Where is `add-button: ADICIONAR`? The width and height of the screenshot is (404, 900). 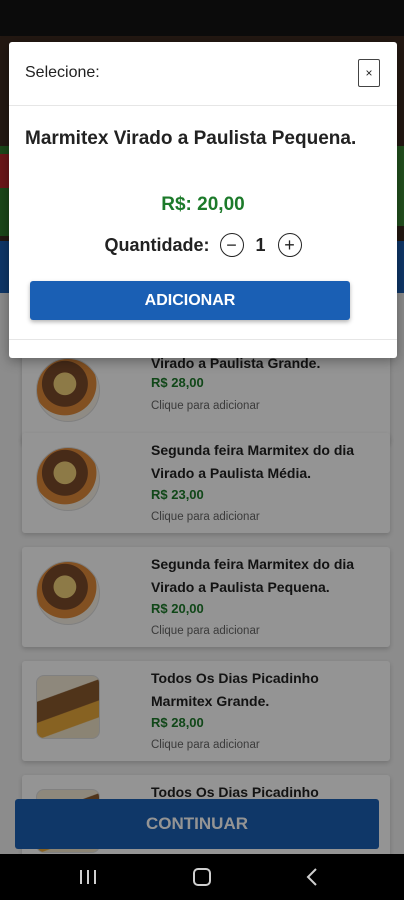 add-button: ADICIONAR is located at coordinates (190, 300).